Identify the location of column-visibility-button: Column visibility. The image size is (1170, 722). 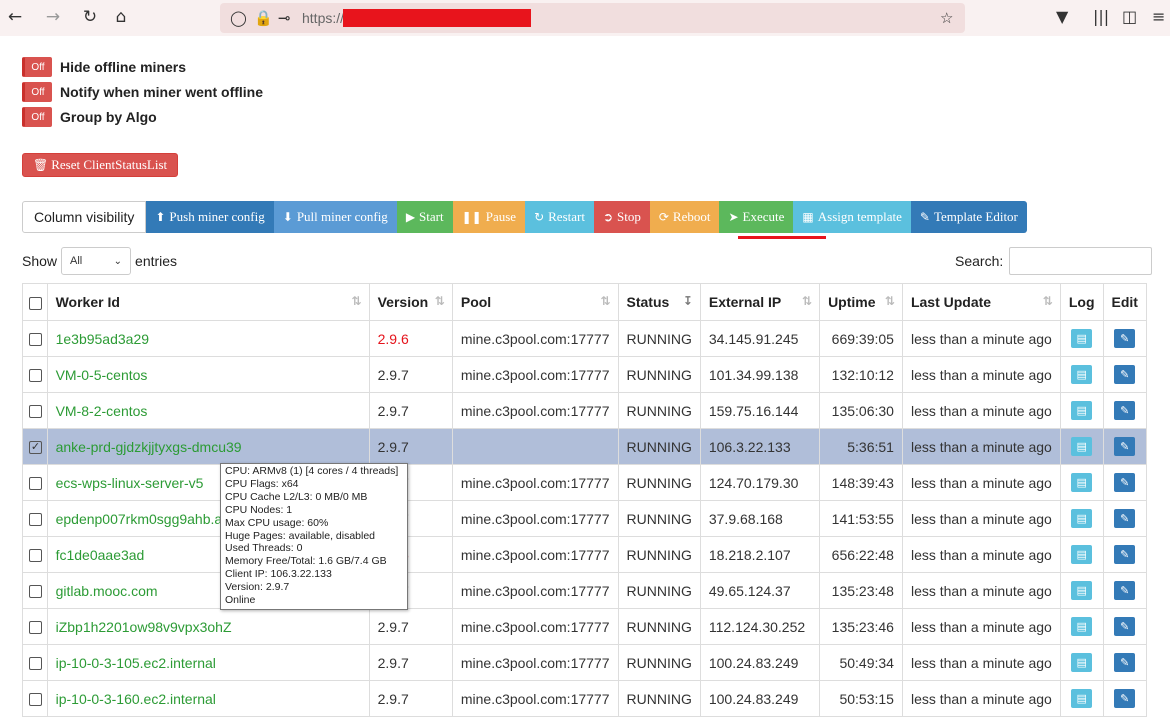
(84, 217).